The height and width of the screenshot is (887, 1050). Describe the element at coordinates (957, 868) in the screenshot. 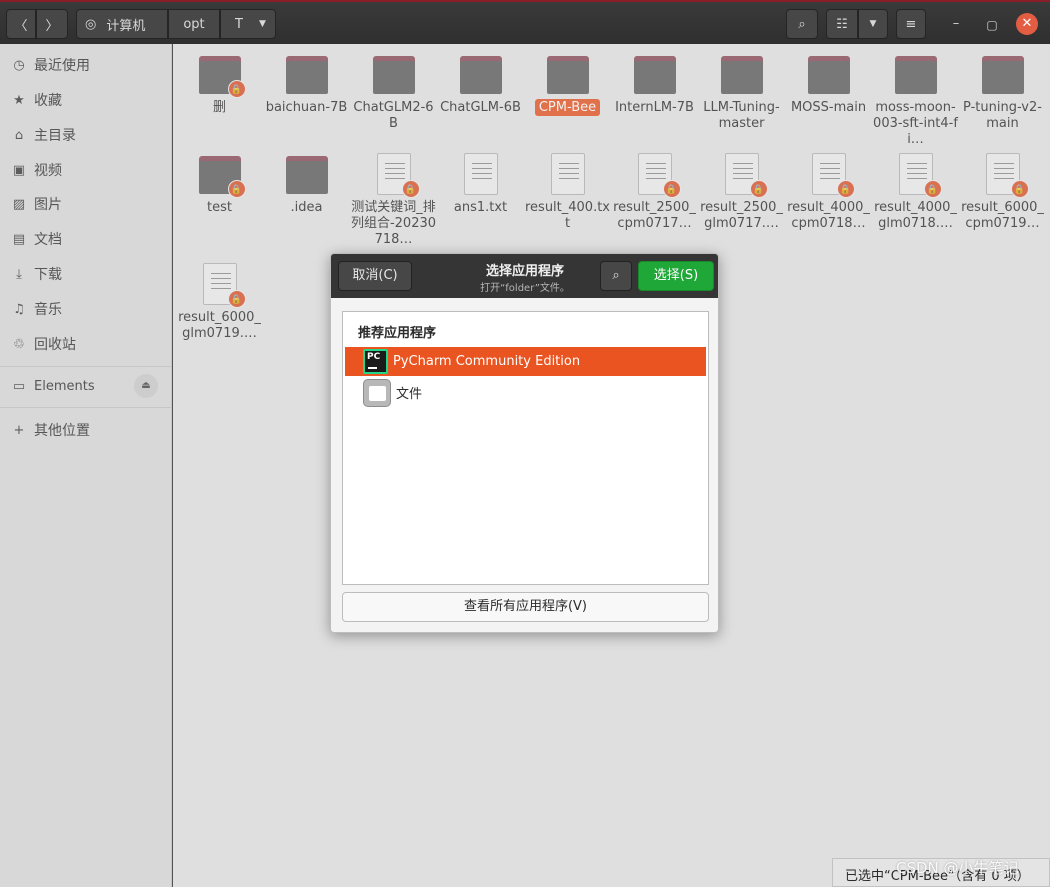

I see `watermark: CSDN @小牛笔记` at that location.